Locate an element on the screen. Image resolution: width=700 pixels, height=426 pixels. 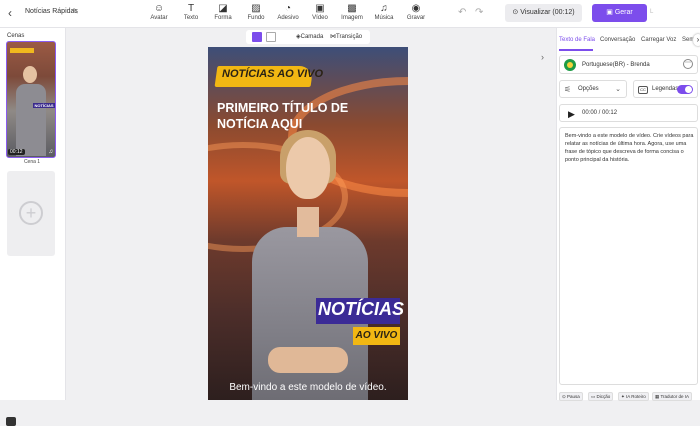
text-icon: T is located at coordinates (191, 8).